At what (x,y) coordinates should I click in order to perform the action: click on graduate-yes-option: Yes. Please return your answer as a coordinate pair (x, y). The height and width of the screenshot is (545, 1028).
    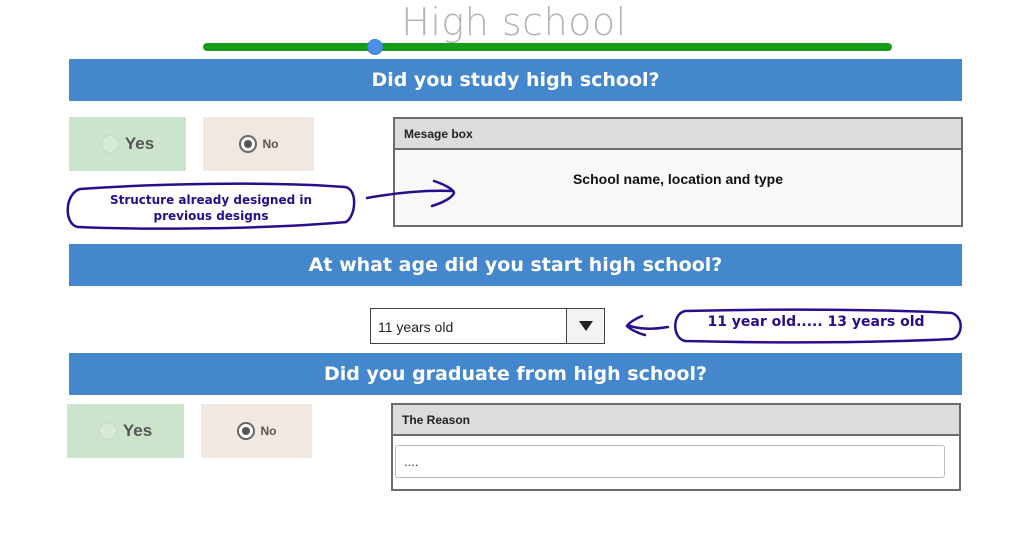
    Looking at the image, I should click on (125, 431).